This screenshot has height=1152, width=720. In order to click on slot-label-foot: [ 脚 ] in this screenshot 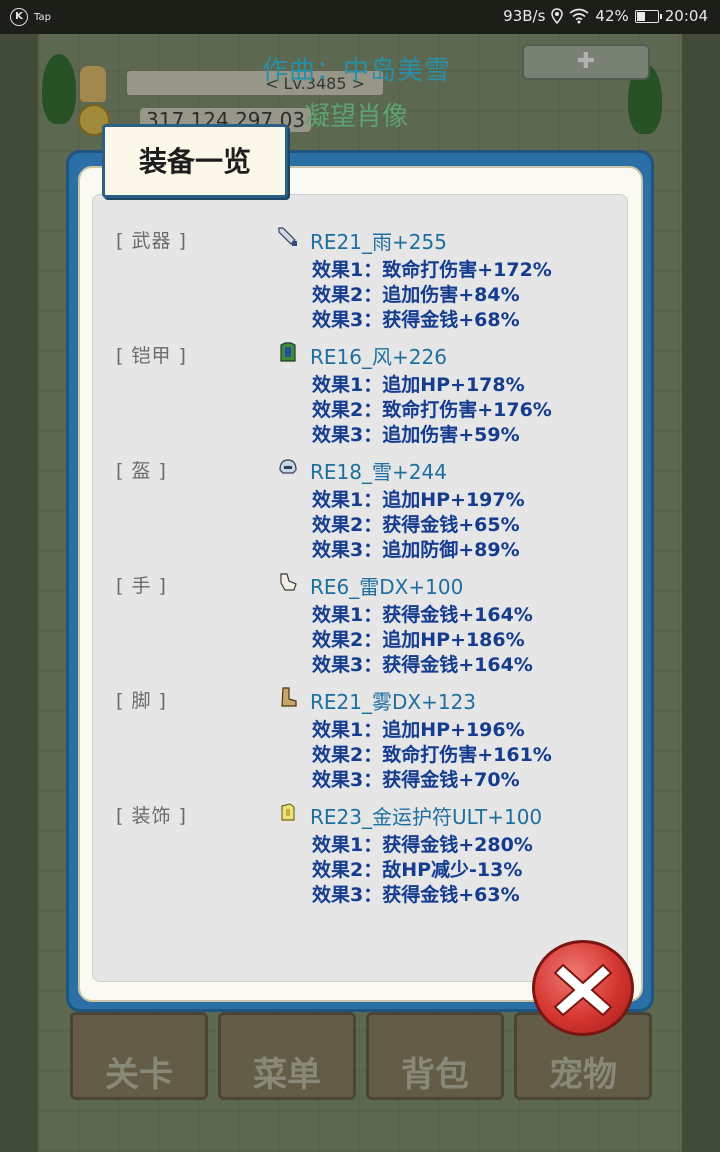, I will do `click(141, 701)`.